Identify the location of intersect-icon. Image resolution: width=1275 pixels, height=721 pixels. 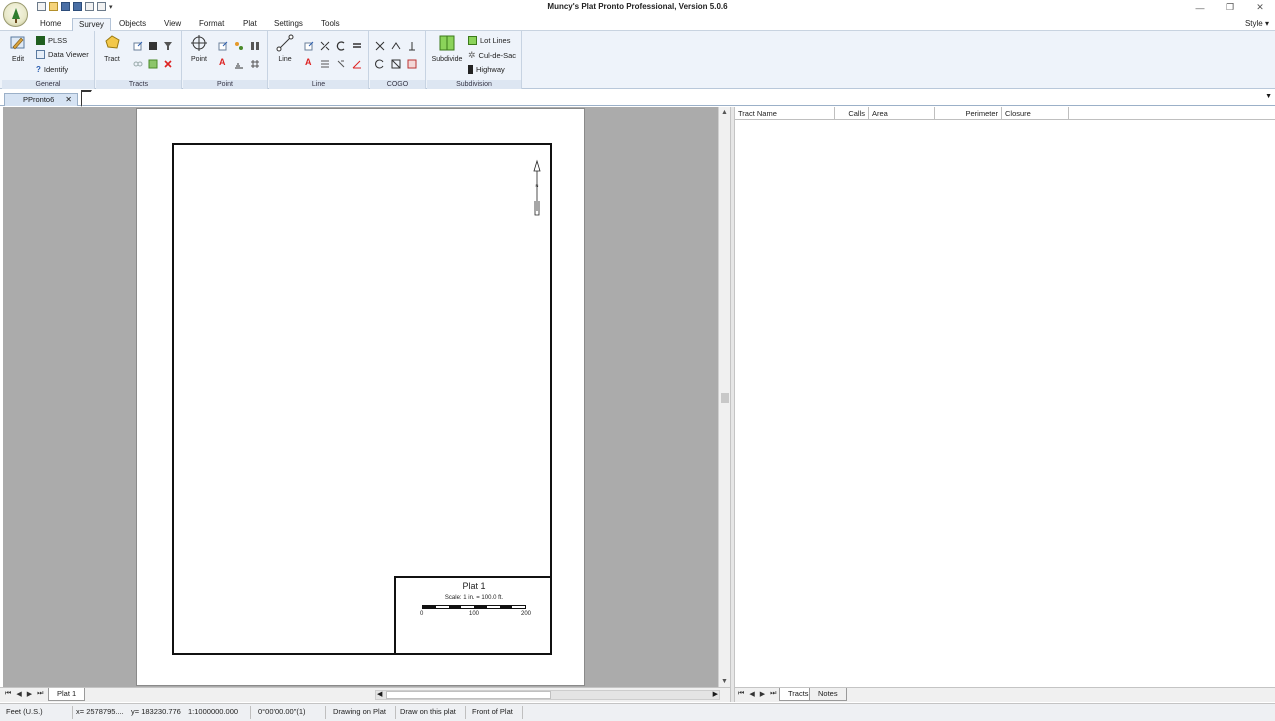
(380, 46).